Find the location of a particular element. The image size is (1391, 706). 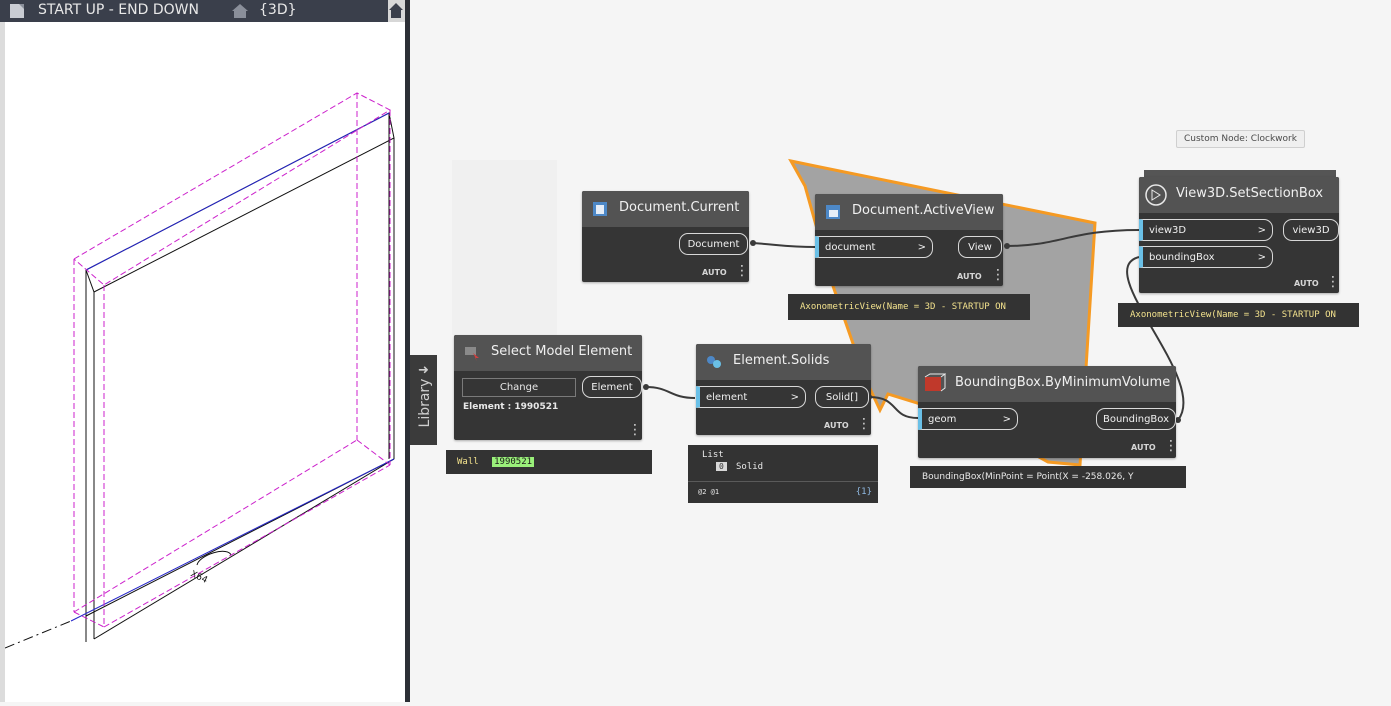

solids-icon is located at coordinates (714, 362).